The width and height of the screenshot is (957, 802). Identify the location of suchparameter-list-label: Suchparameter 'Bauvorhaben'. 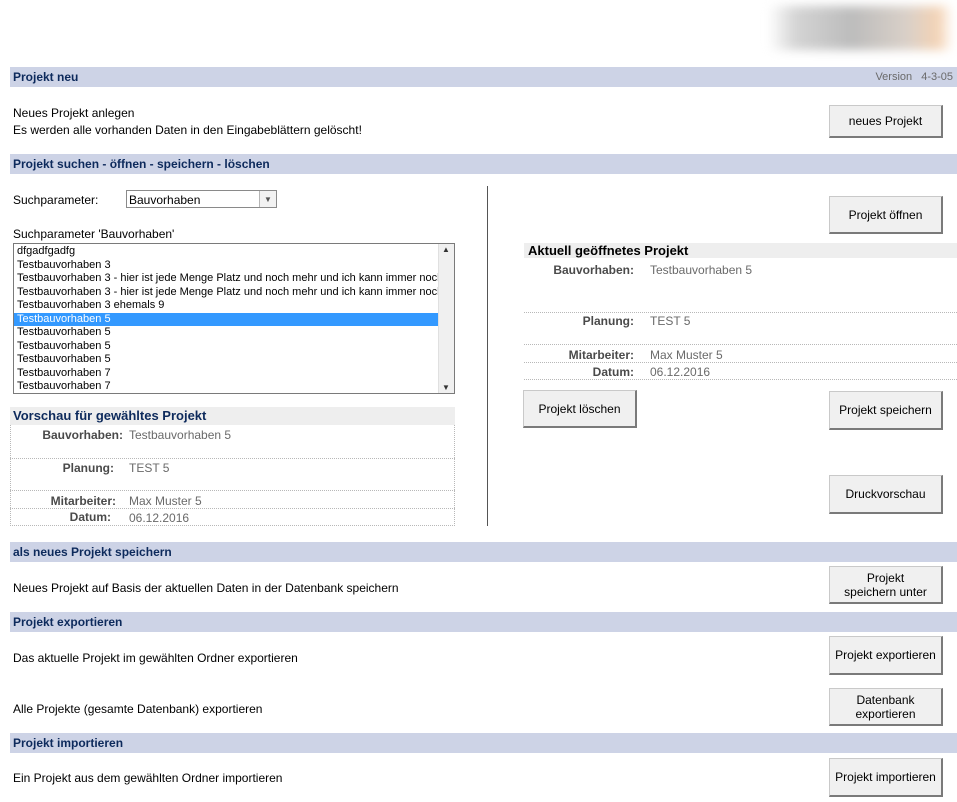
(94, 234).